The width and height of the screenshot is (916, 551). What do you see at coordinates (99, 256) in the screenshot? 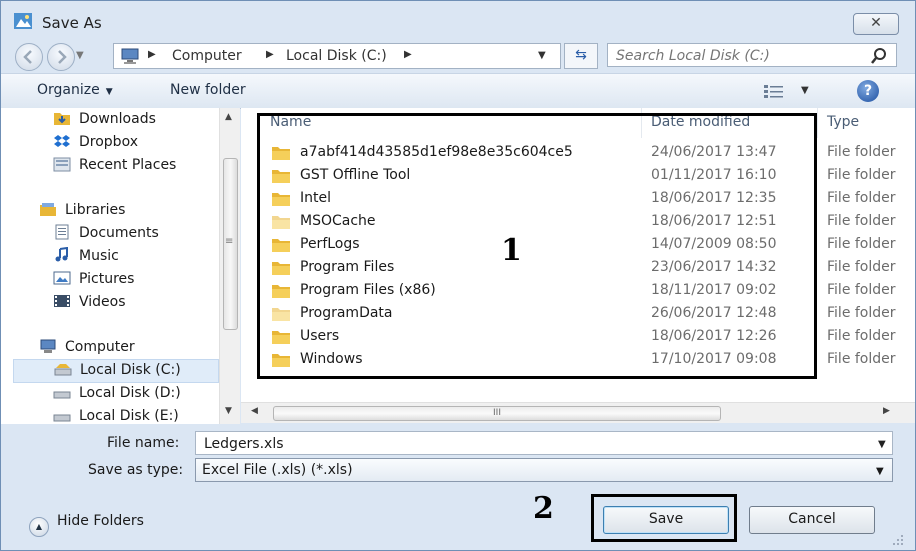
I see `nav-item-label: Music` at bounding box center [99, 256].